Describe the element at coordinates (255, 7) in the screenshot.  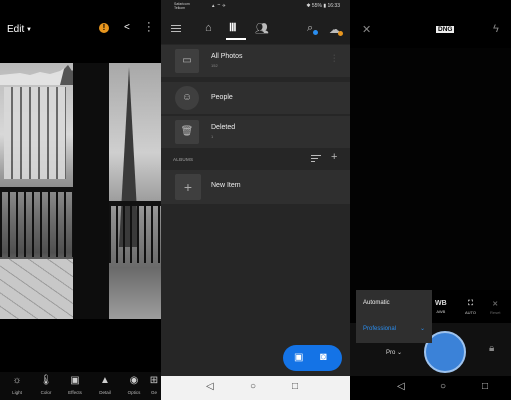
I see `status-bar: Safaricom Telkom ▲ ⌔ ✈ ✱ 55% ▮ 16:33` at that location.